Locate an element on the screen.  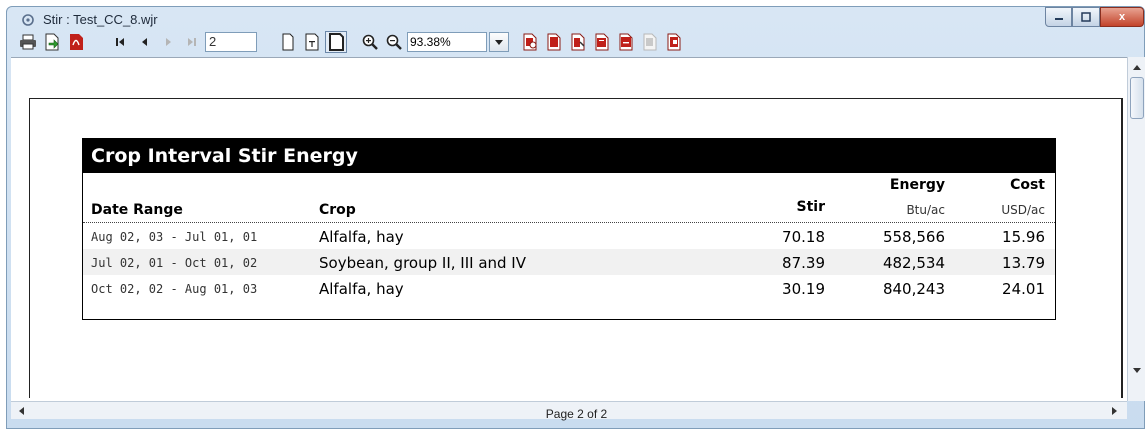
minimize-button is located at coordinates (1058, 17).